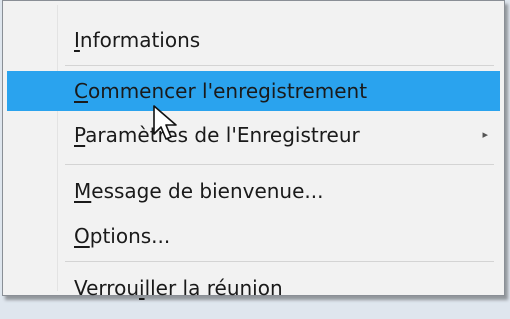 The image size is (510, 319). What do you see at coordinates (222, 135) in the screenshot?
I see `menu-item-label: aramètres de l'Enregistreur` at bounding box center [222, 135].